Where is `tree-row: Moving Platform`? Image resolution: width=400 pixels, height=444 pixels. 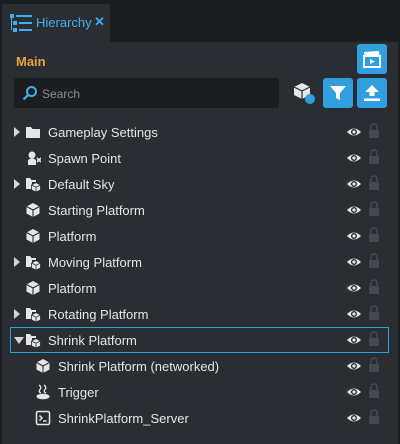 tree-row: Moving Platform is located at coordinates (200, 262).